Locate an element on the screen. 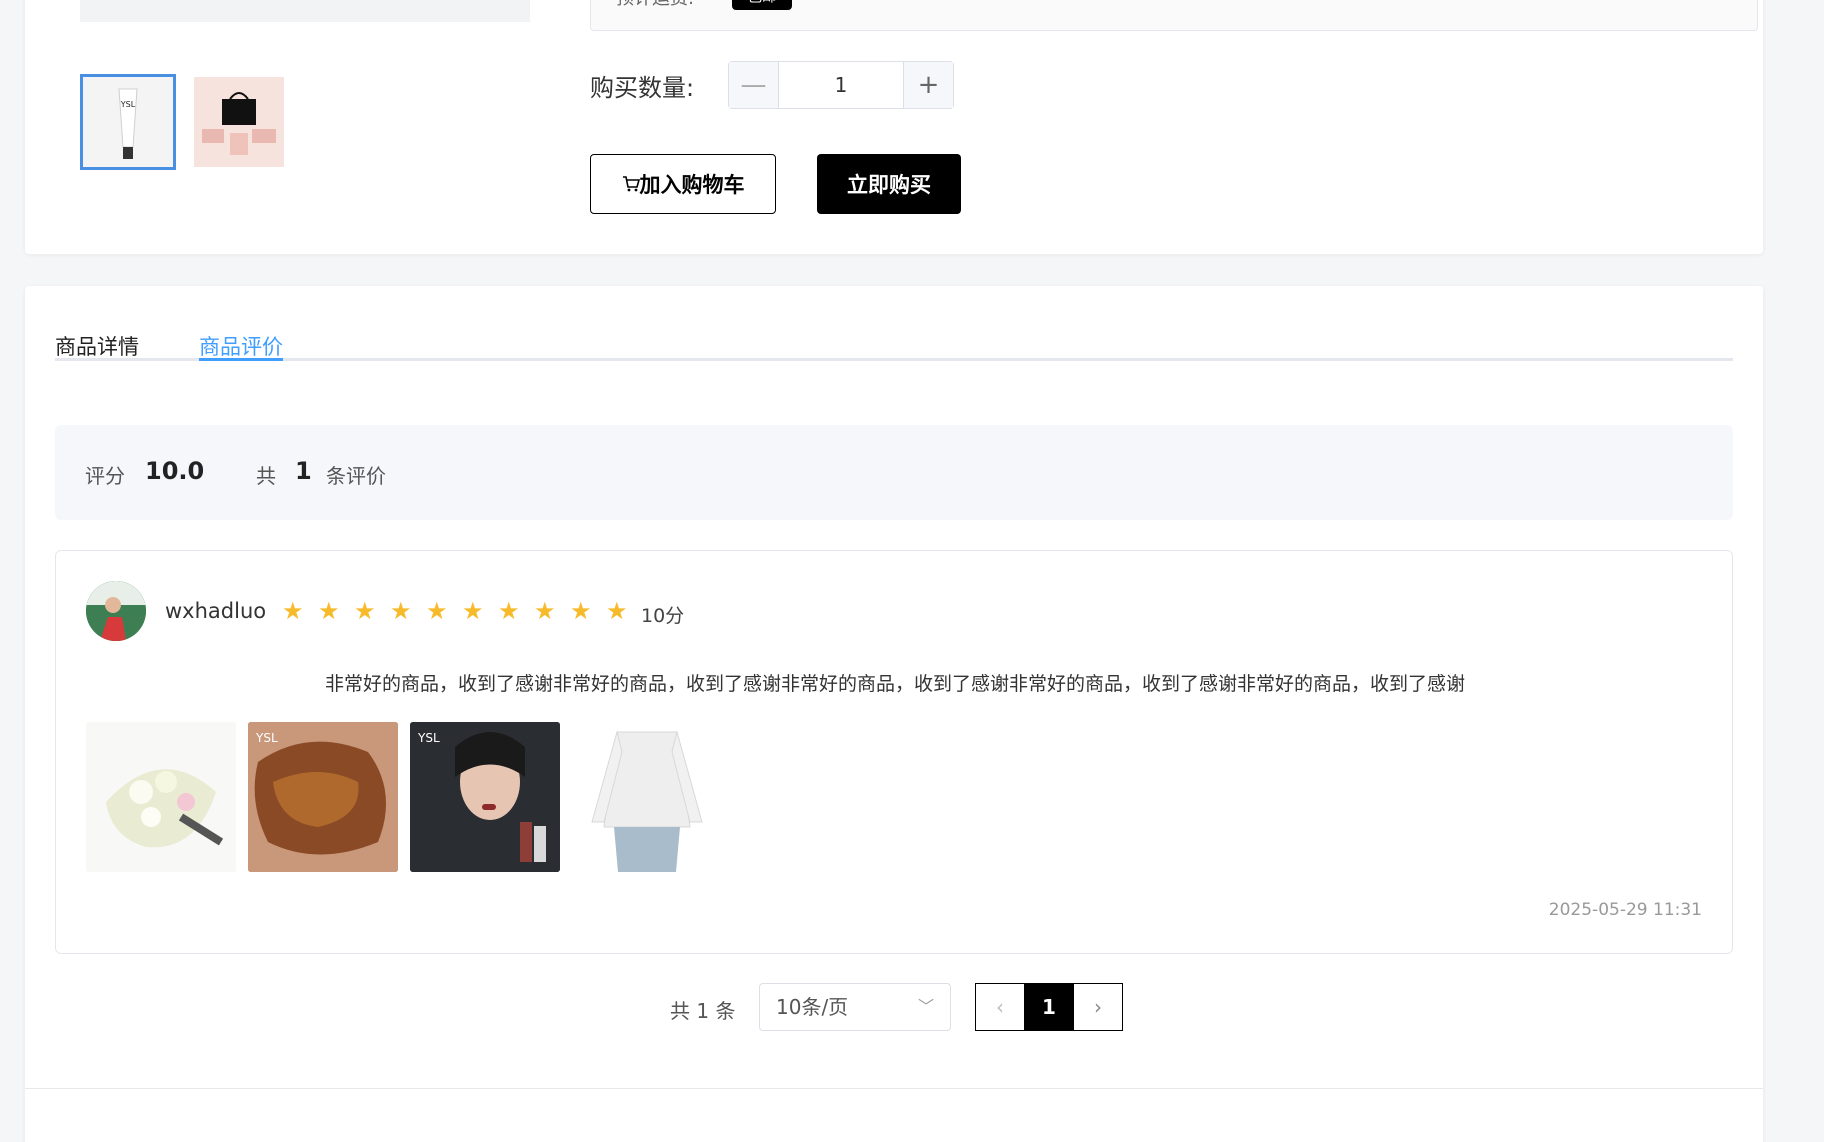  star-rating: ★ ★ ★ ★ ★ ★ ★ ★ ★ ★ is located at coordinates (462, 611).